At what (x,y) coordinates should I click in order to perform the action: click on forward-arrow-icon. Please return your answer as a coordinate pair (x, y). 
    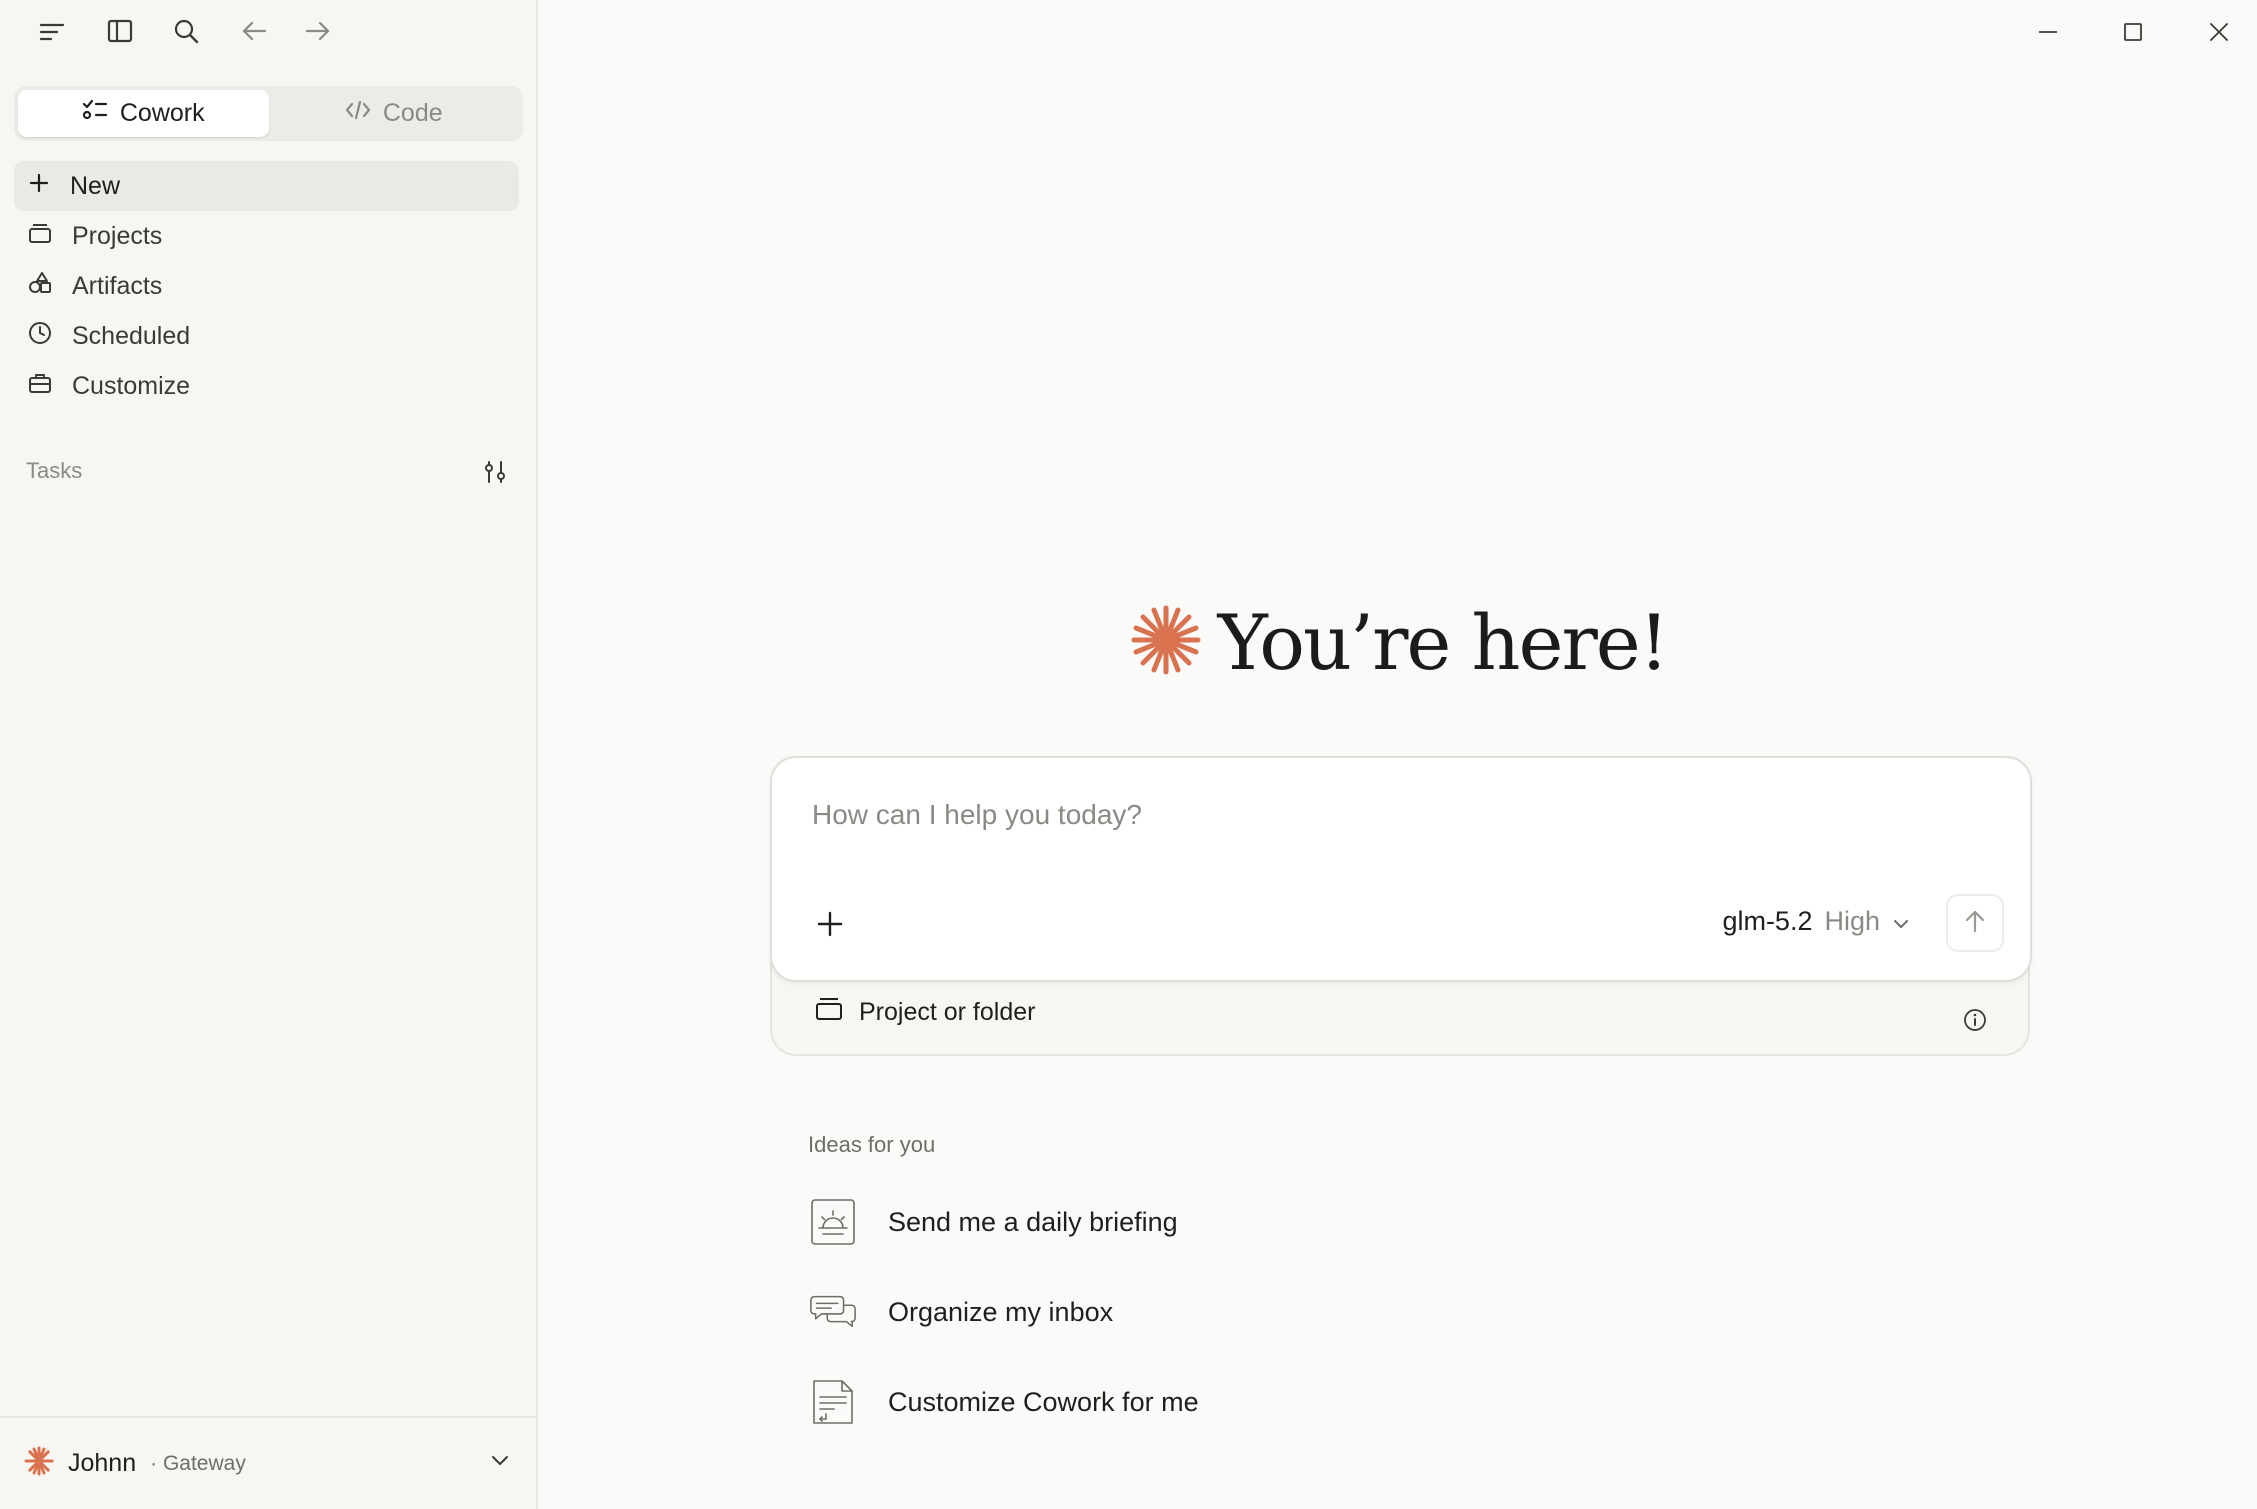
    Looking at the image, I should click on (318, 31).